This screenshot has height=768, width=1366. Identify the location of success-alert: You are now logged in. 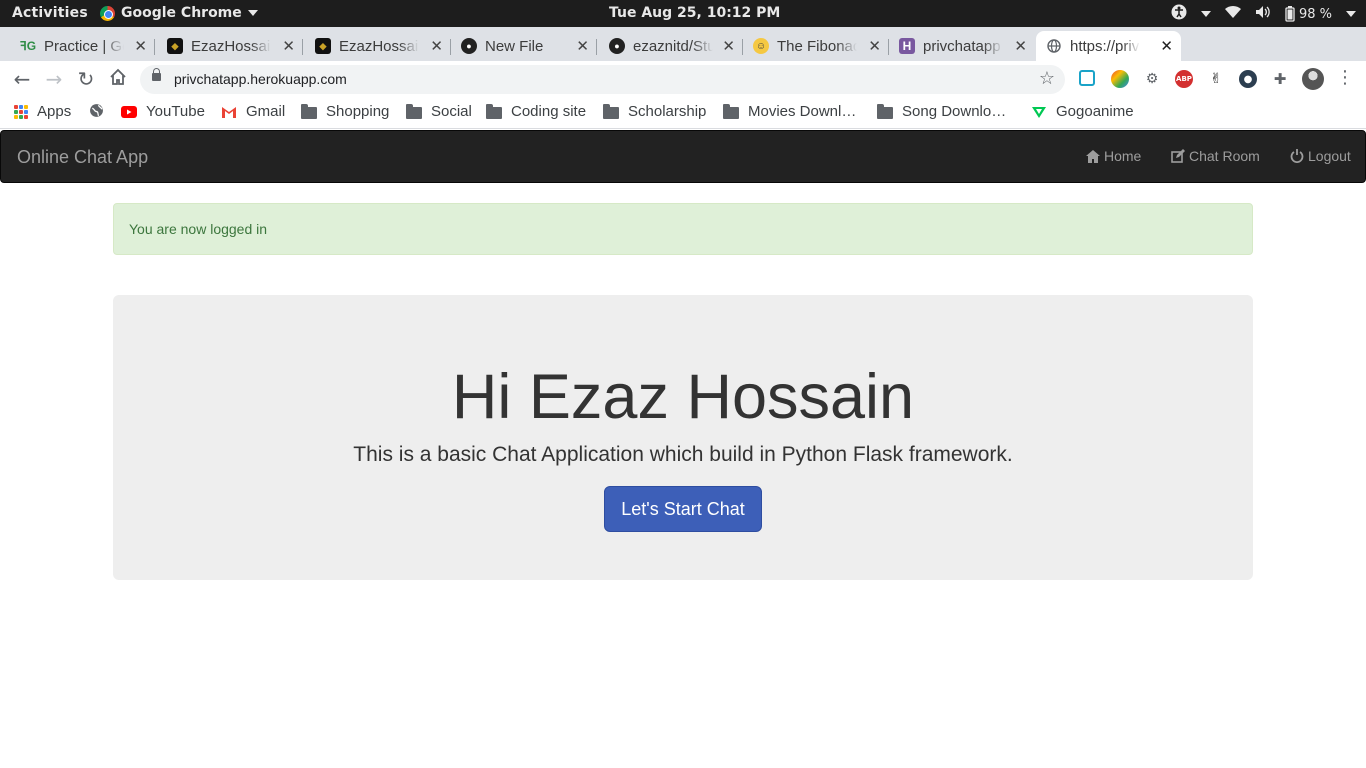
(683, 229).